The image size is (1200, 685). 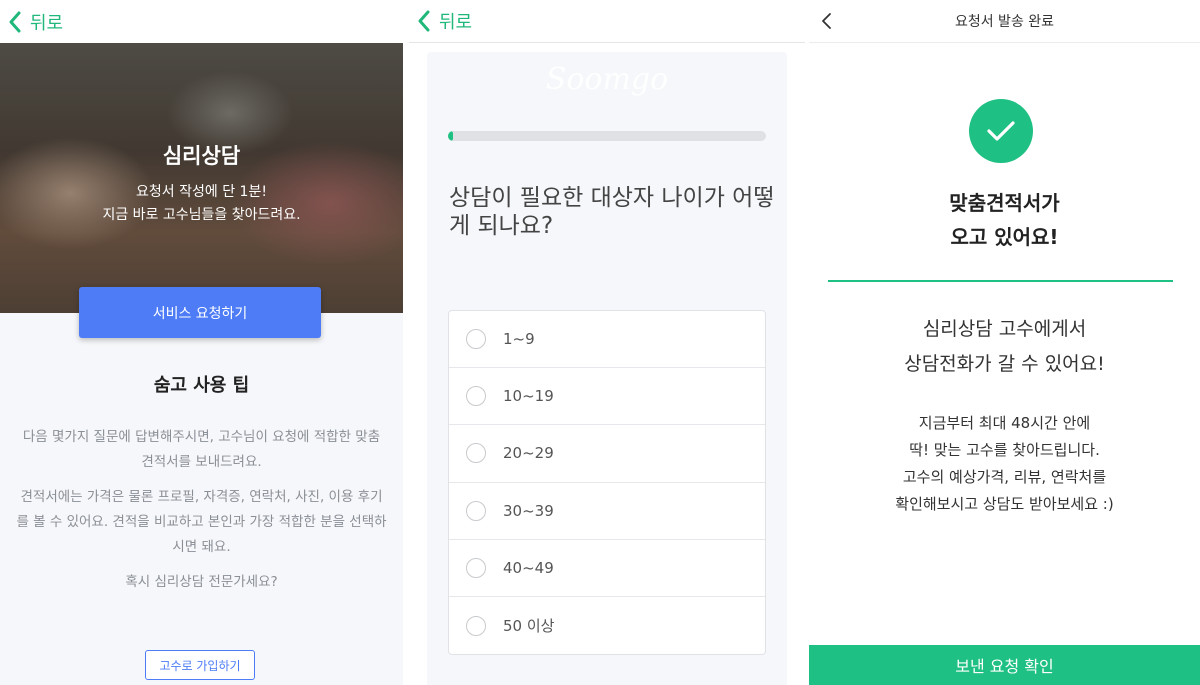 What do you see at coordinates (450, 136) in the screenshot?
I see `progress-fill` at bounding box center [450, 136].